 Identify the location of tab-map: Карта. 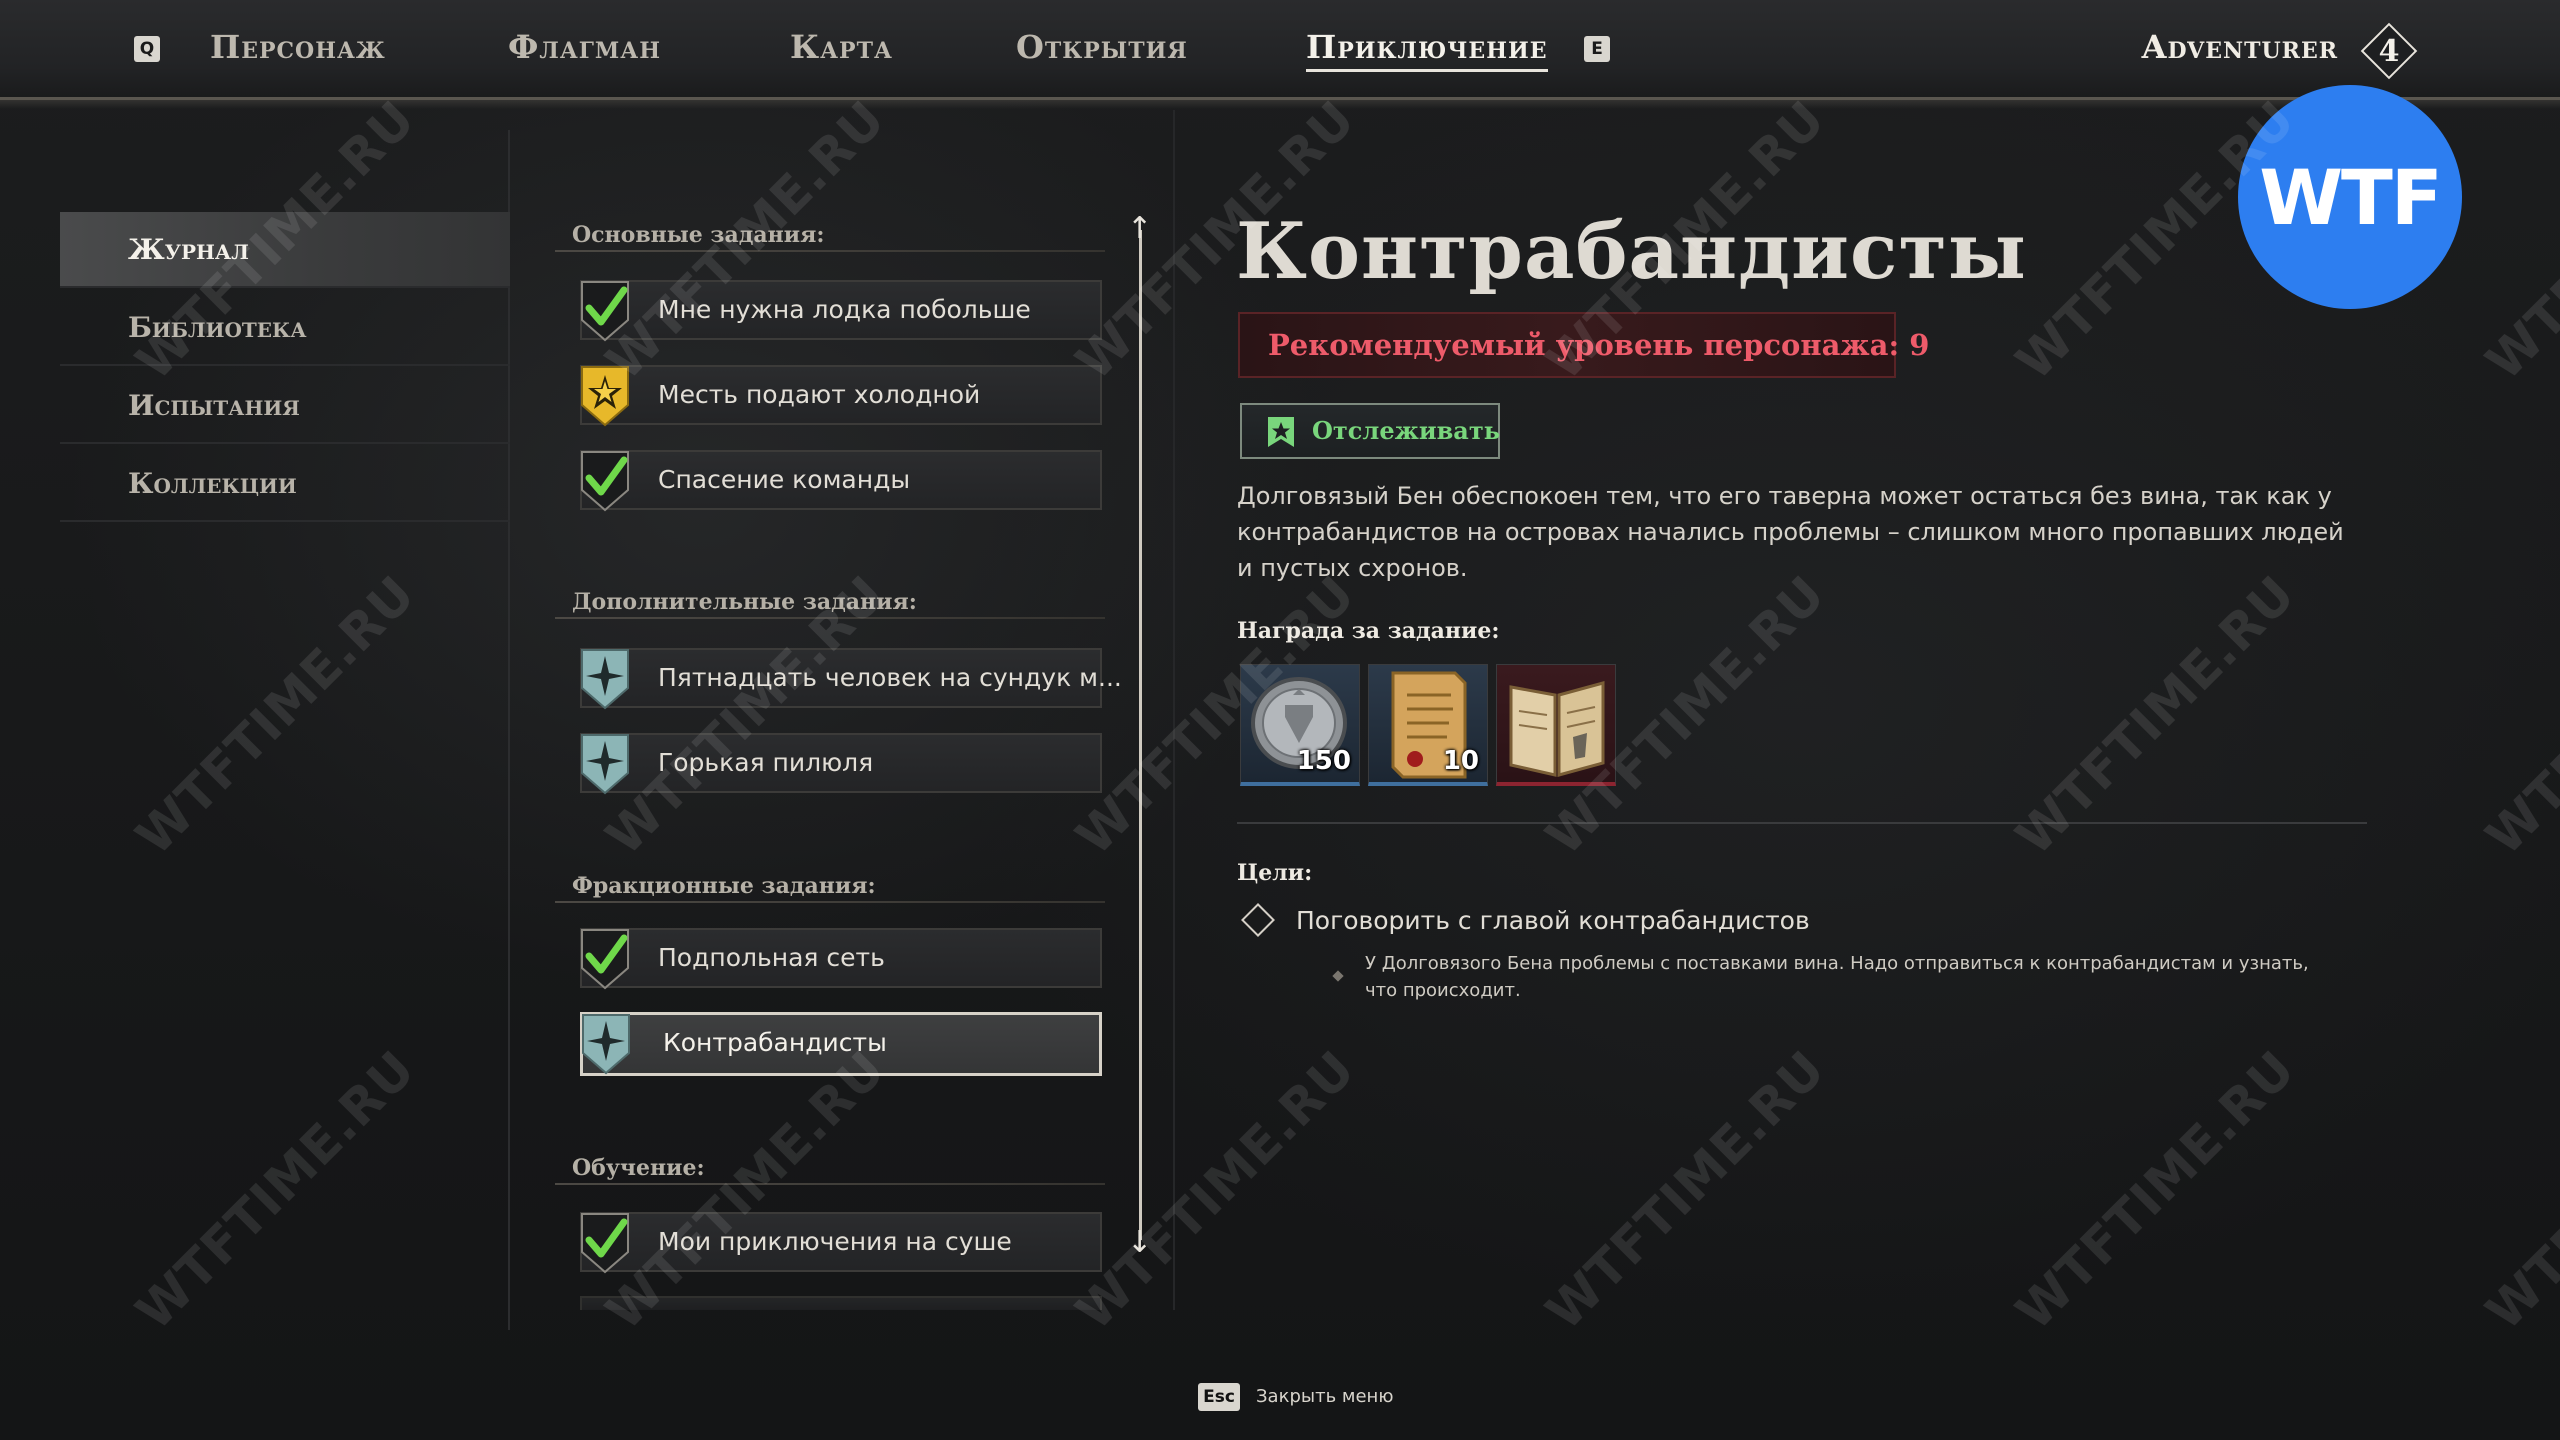
(841, 47).